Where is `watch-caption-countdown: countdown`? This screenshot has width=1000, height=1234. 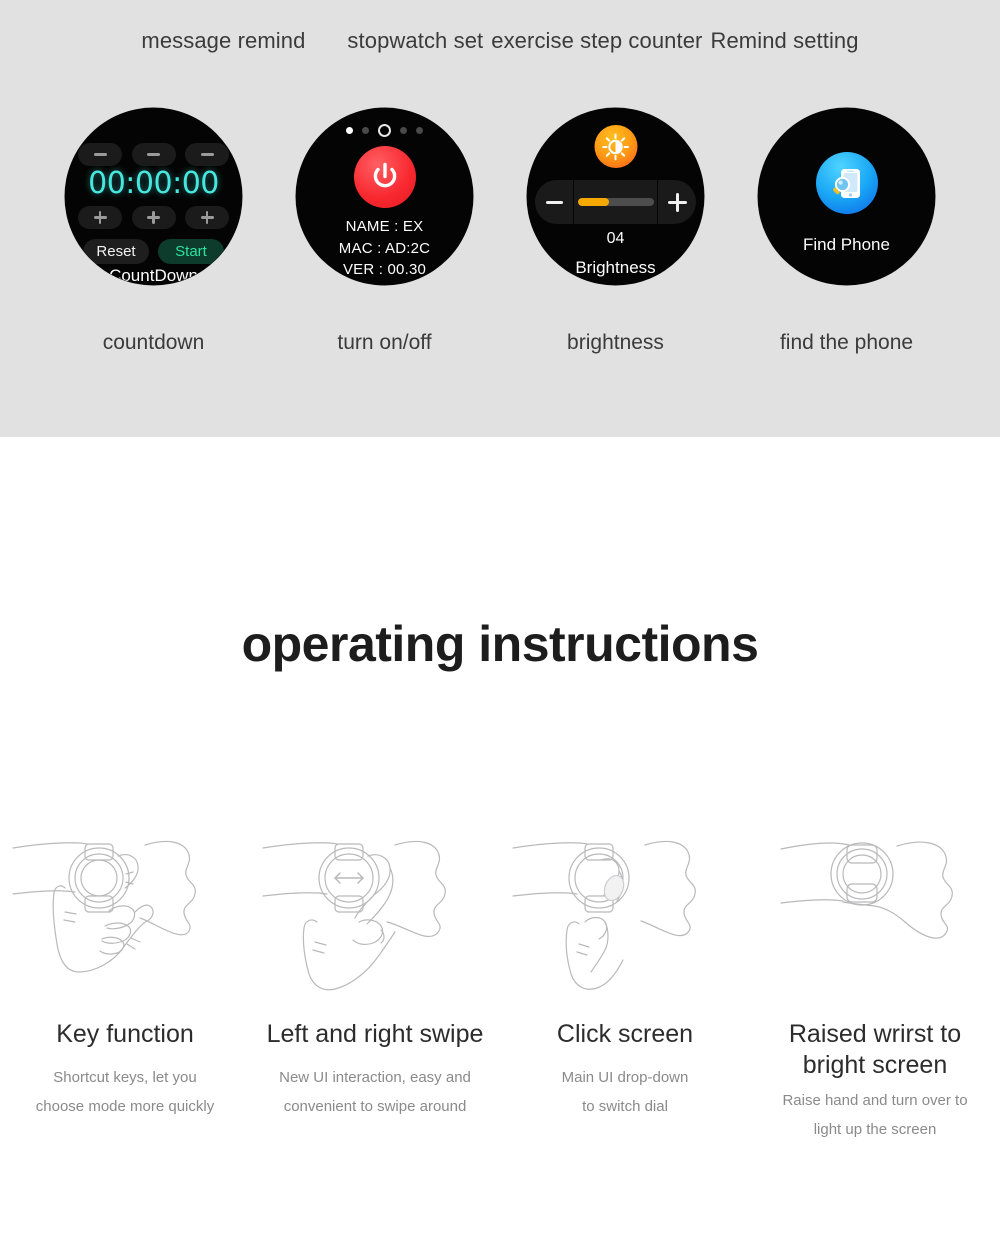 watch-caption-countdown: countdown is located at coordinates (153, 342).